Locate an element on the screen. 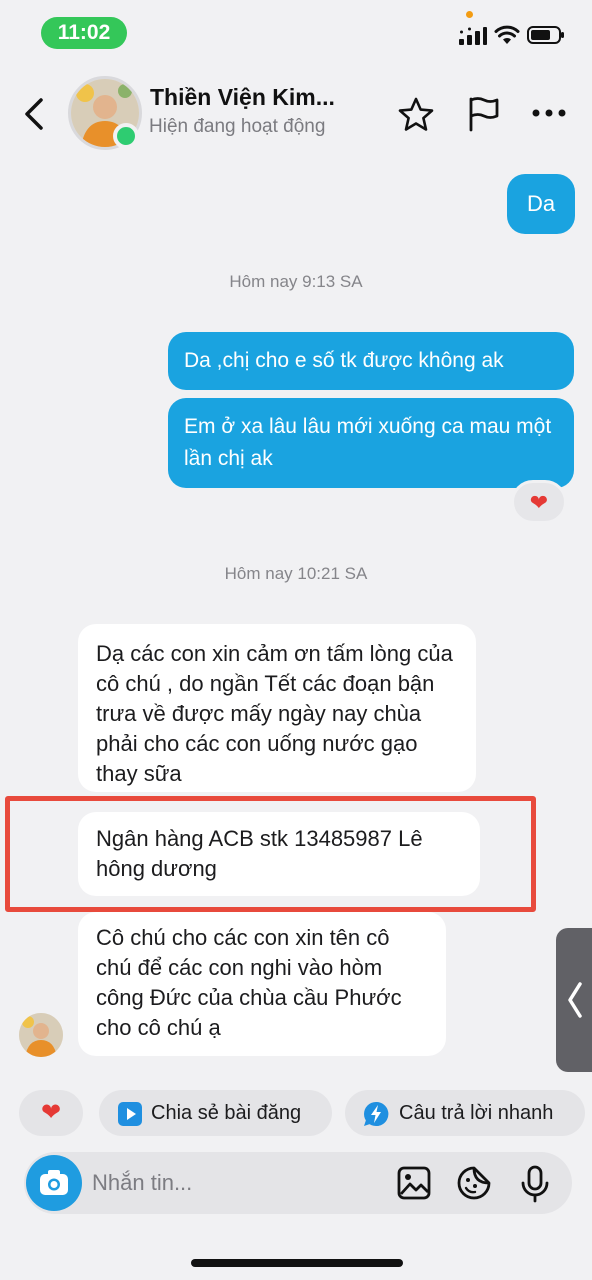 This screenshot has width=592, height=1280. microphone-icon is located at coordinates (535, 1184).